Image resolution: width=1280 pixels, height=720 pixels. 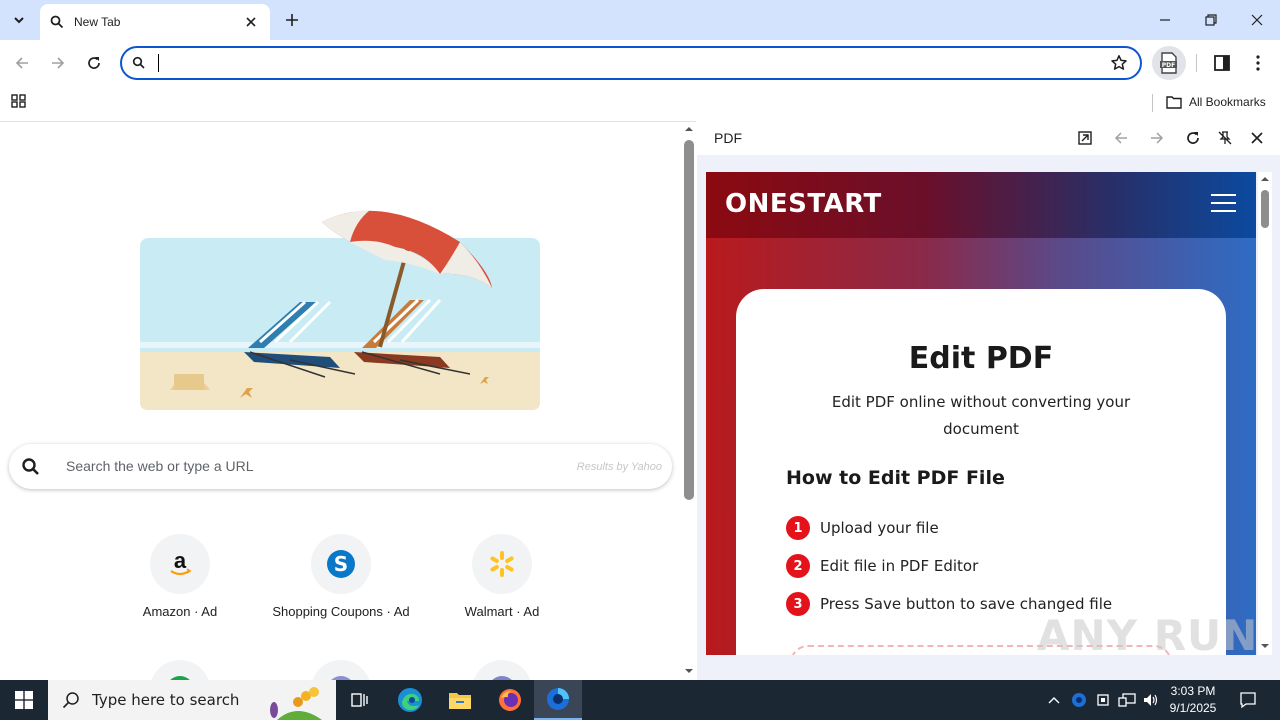 What do you see at coordinates (24, 700) in the screenshot?
I see `start-button` at bounding box center [24, 700].